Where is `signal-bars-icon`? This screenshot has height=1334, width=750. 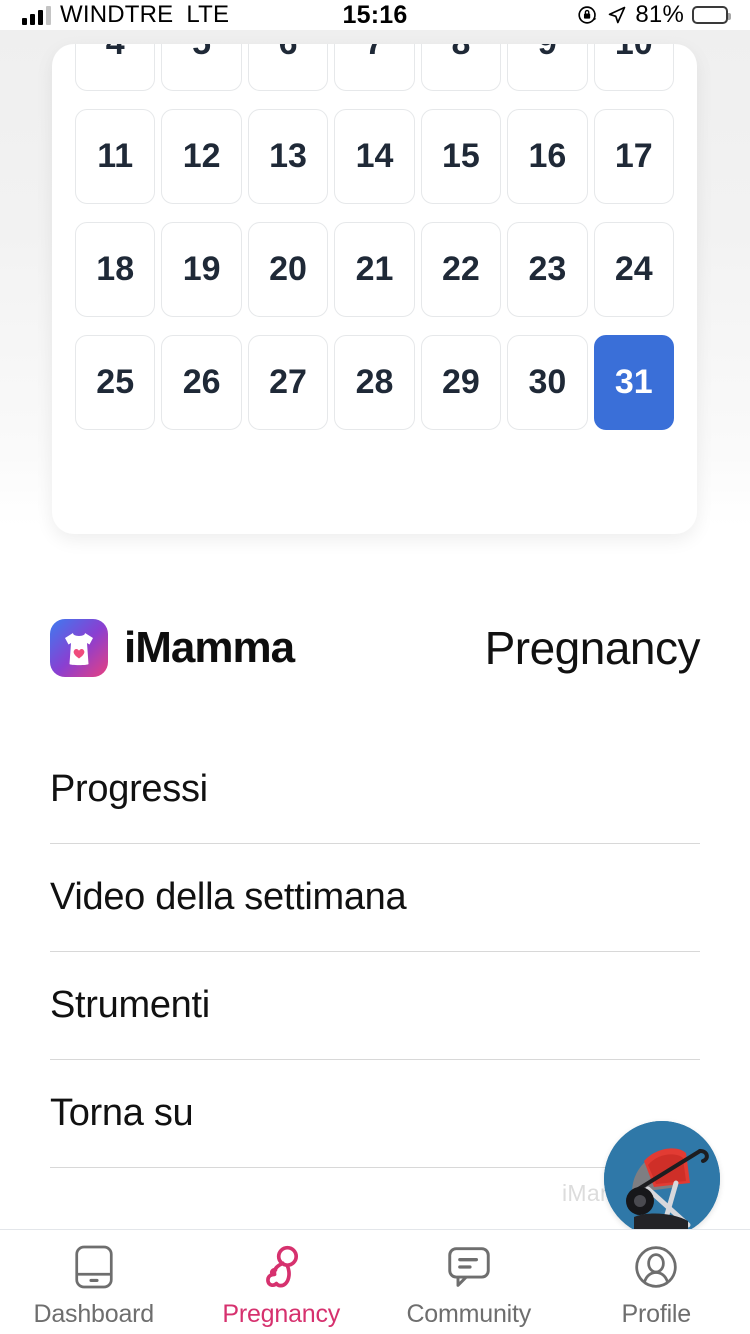 signal-bars-icon is located at coordinates (36, 15).